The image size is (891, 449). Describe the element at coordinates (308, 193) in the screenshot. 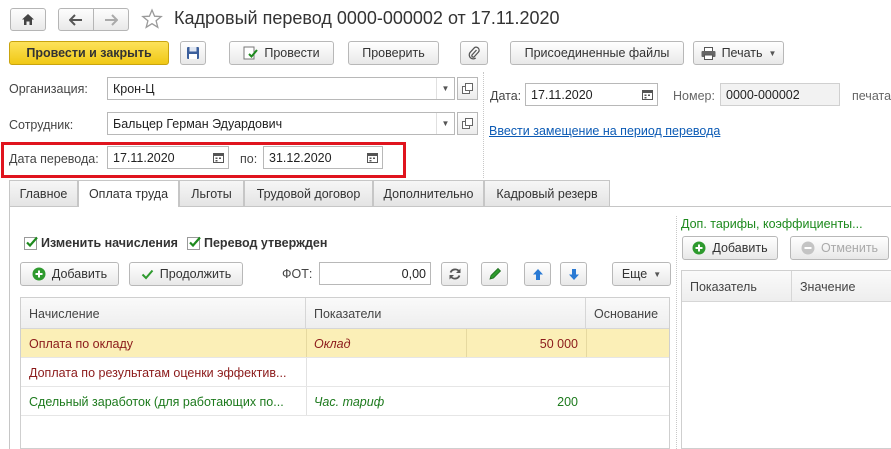

I see `tab-labor-contract: Трудовой договор` at that location.